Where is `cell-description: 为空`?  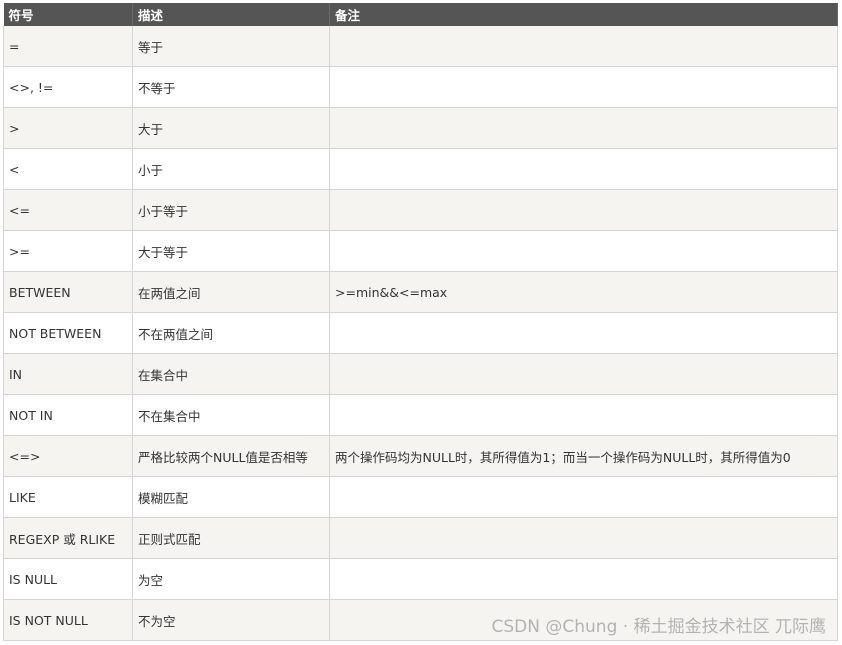
cell-description: 为空 is located at coordinates (231, 579).